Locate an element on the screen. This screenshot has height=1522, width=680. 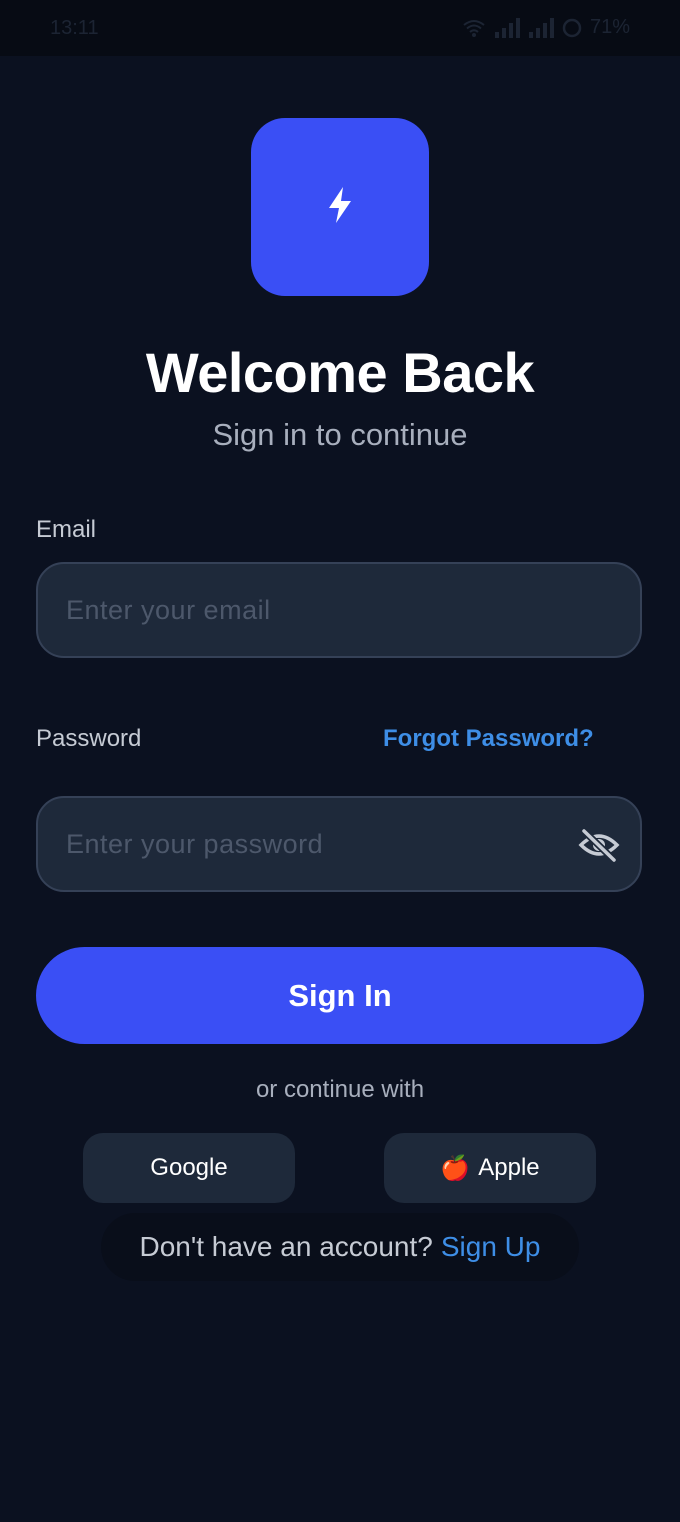
eye-off-icon is located at coordinates (599, 845).